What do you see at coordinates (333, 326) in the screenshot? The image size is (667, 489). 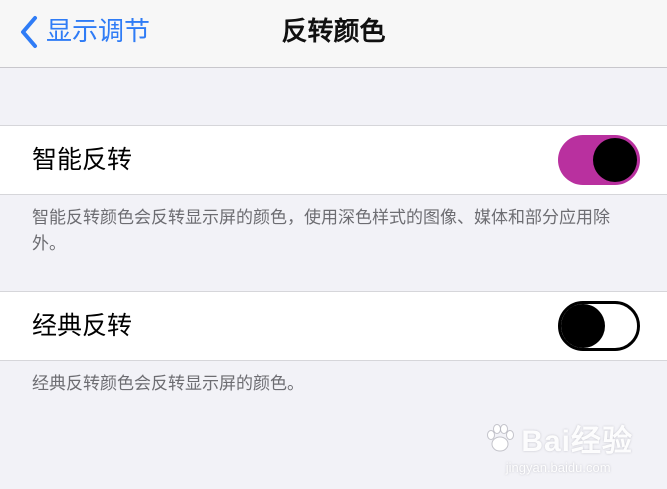 I see `classic-invert-row: 经典反转` at bounding box center [333, 326].